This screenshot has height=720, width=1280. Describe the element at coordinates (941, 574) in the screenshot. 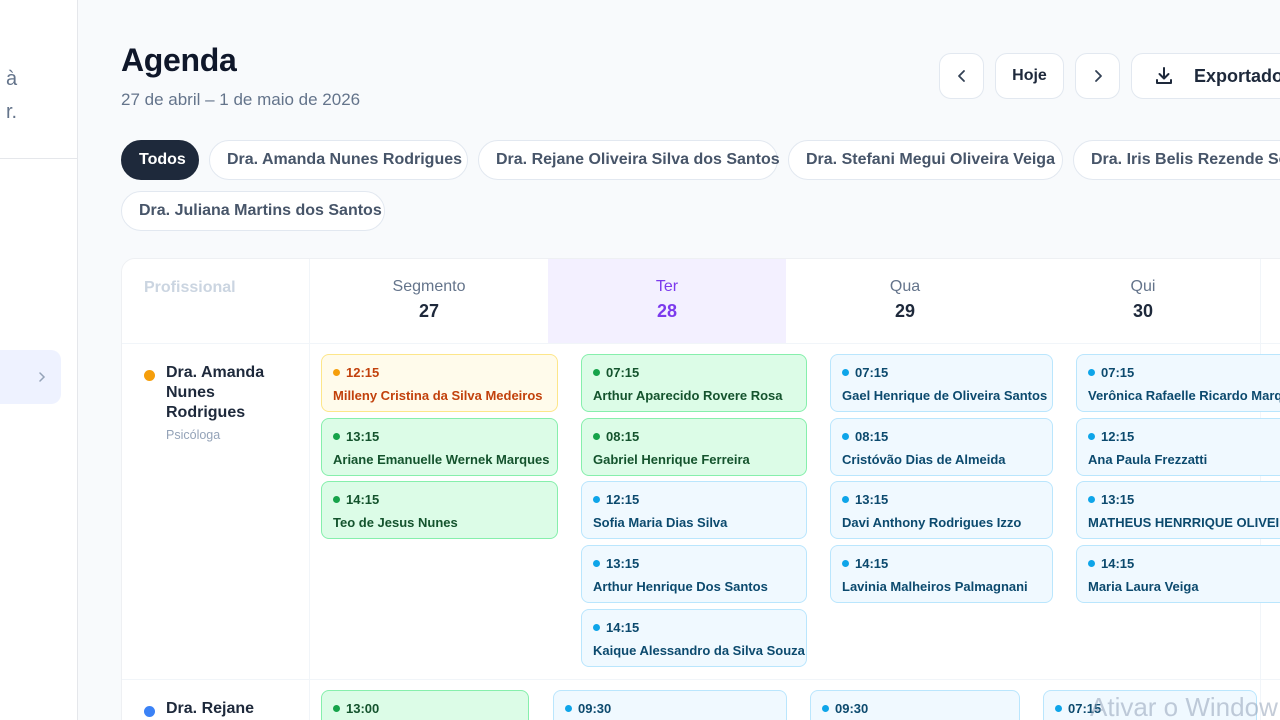

I see `appointment-card: 14:15 Lavinia Malheiros Palmagnani` at that location.